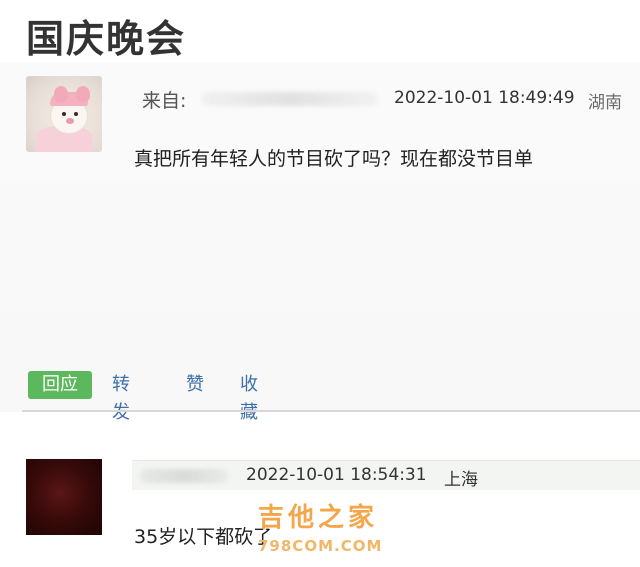  What do you see at coordinates (195, 385) in the screenshot?
I see `like-link: 赞` at bounding box center [195, 385].